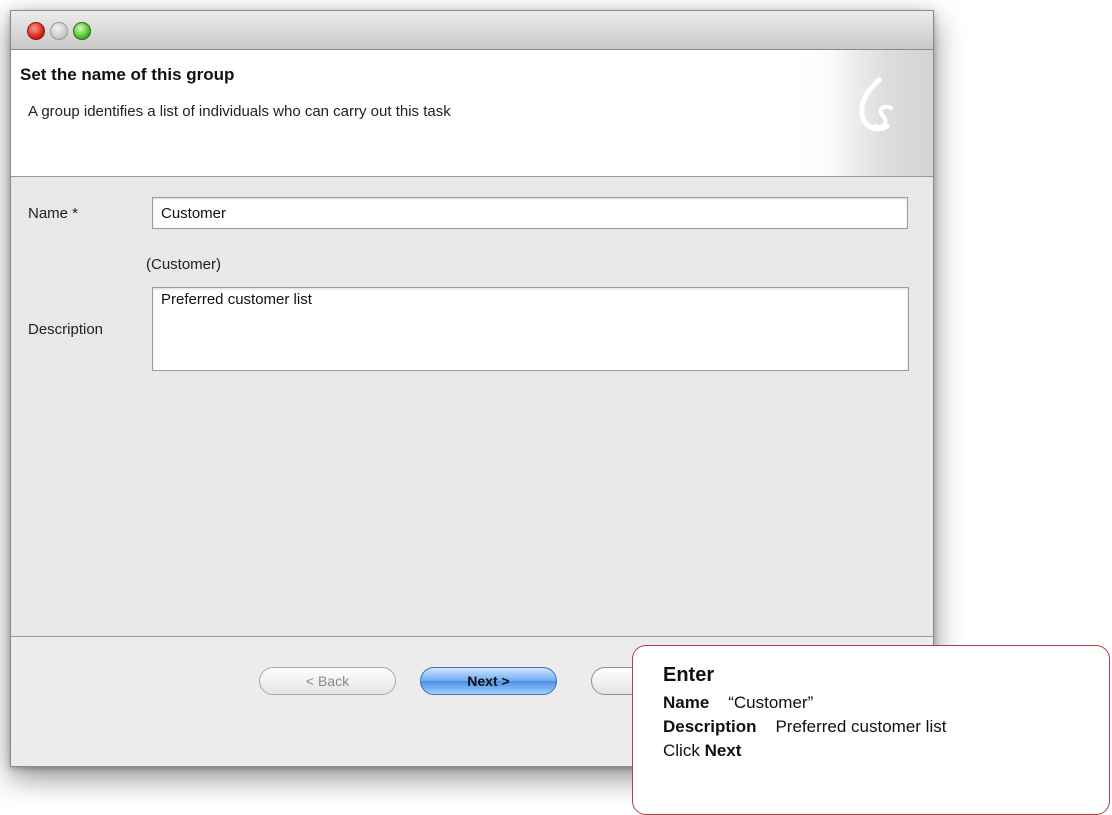 The width and height of the screenshot is (1112, 815). Describe the element at coordinates (686, 702) in the screenshot. I see `callout-name-key: Name` at that location.